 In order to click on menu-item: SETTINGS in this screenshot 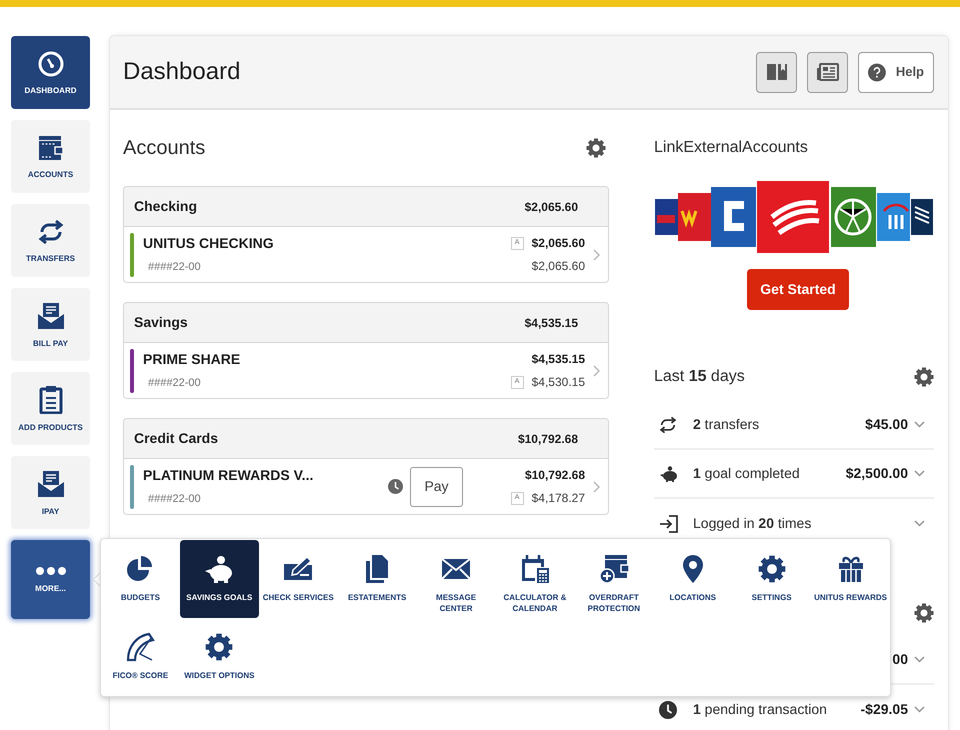, I will do `click(772, 579)`.